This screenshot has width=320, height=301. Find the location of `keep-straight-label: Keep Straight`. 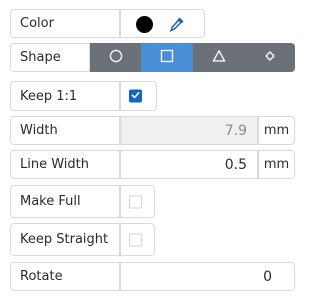

keep-straight-label: Keep Straight is located at coordinates (65, 239).